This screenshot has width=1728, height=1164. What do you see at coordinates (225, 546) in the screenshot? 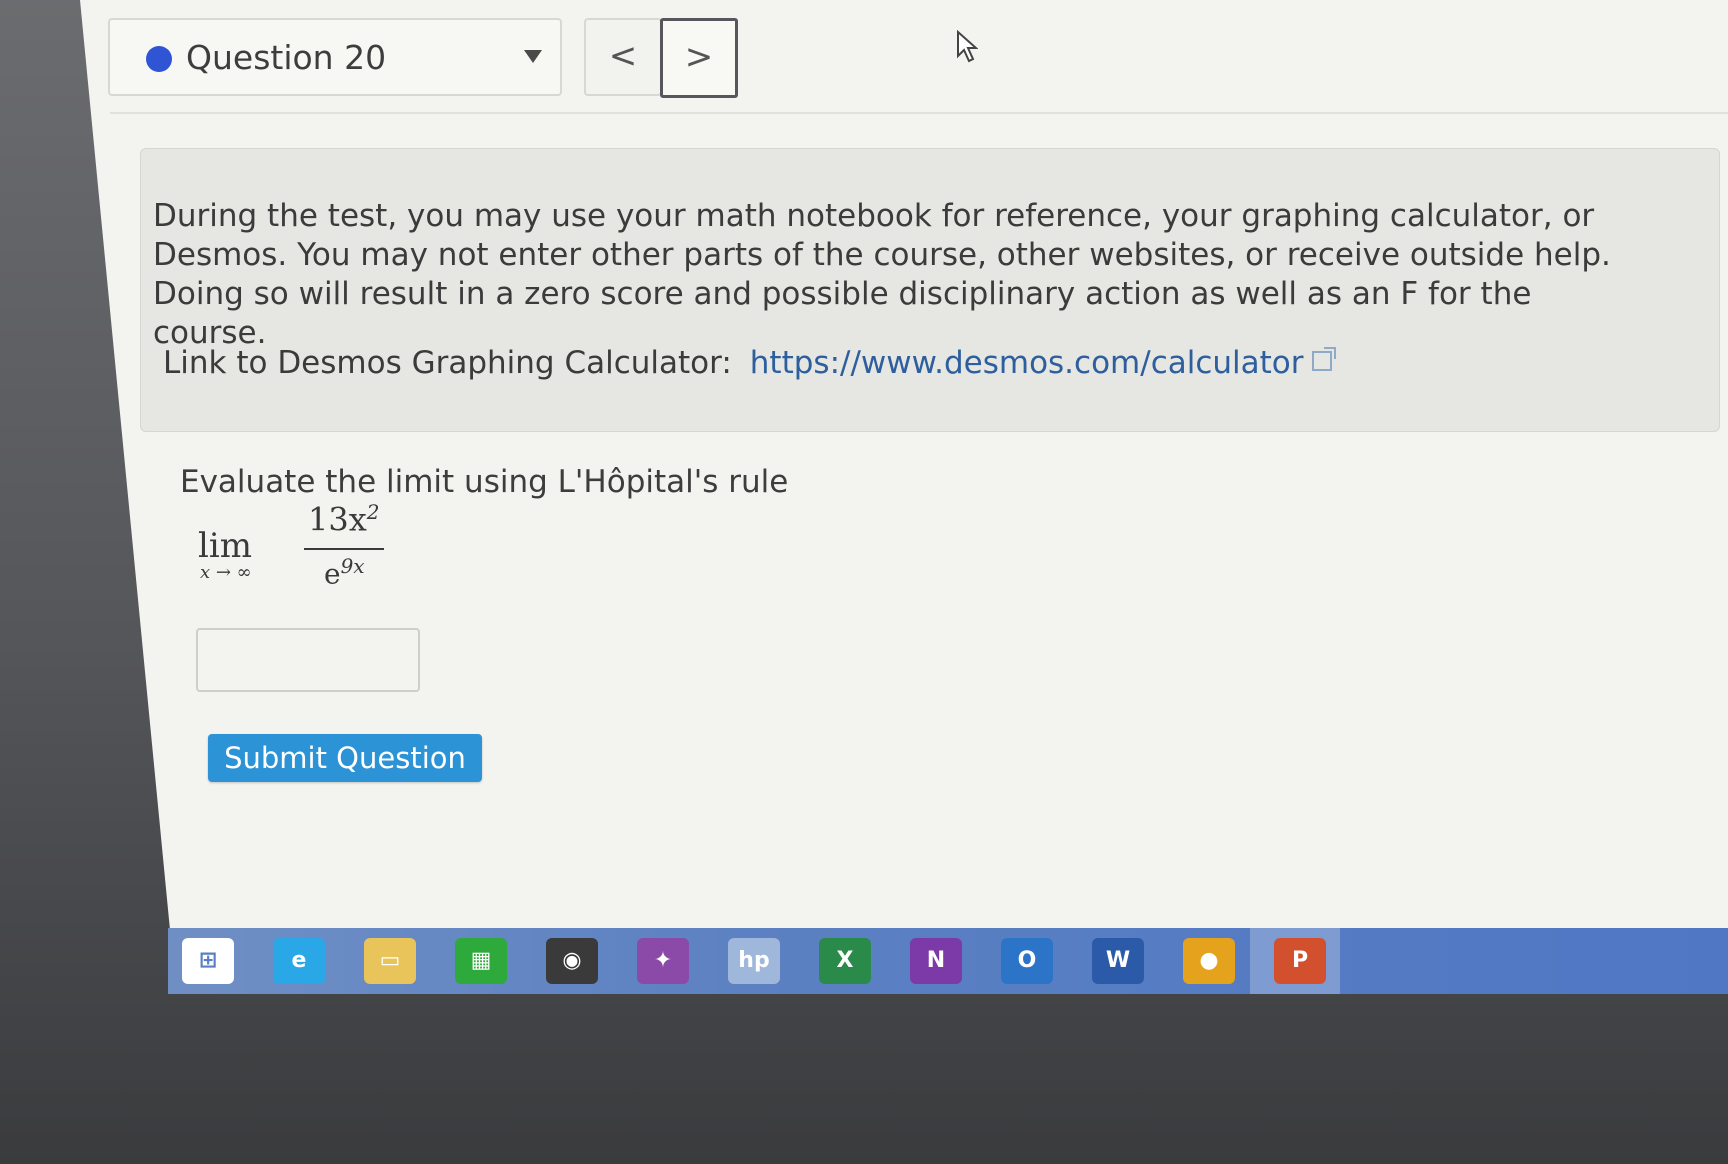
I see `limit-word: lim` at bounding box center [225, 546].